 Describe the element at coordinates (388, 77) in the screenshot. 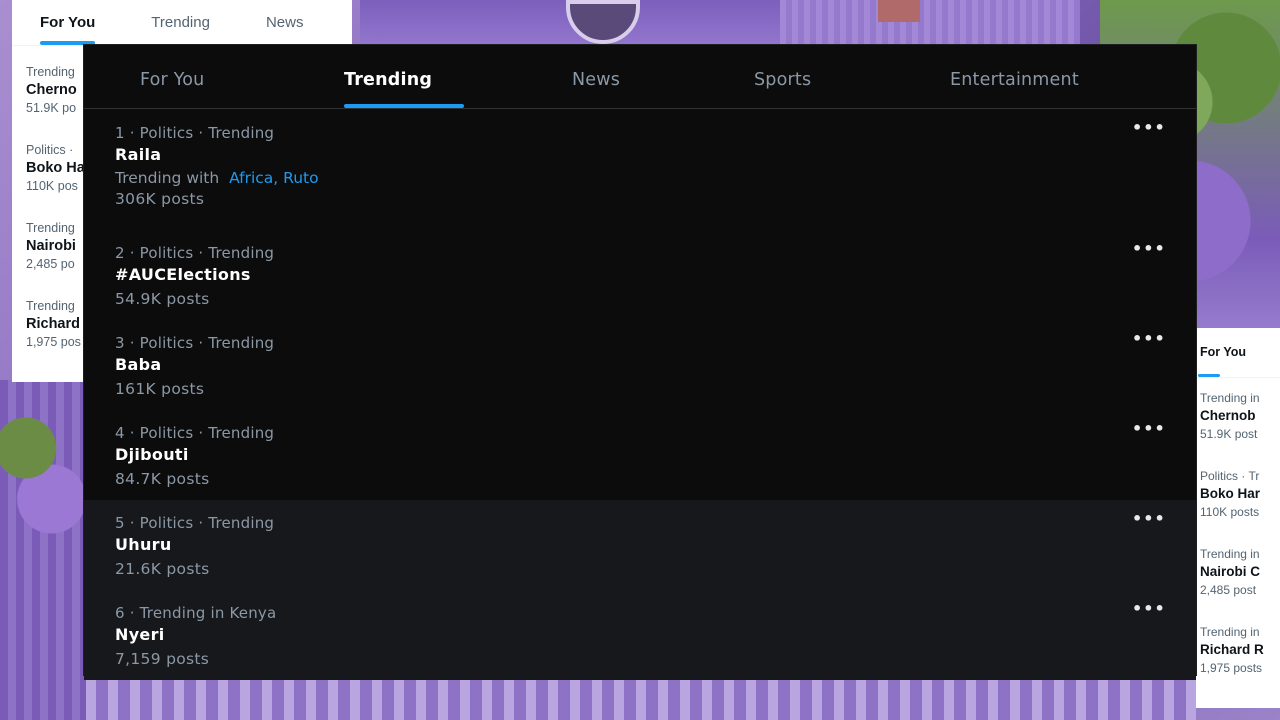

I see `tab-trending: Trending` at that location.